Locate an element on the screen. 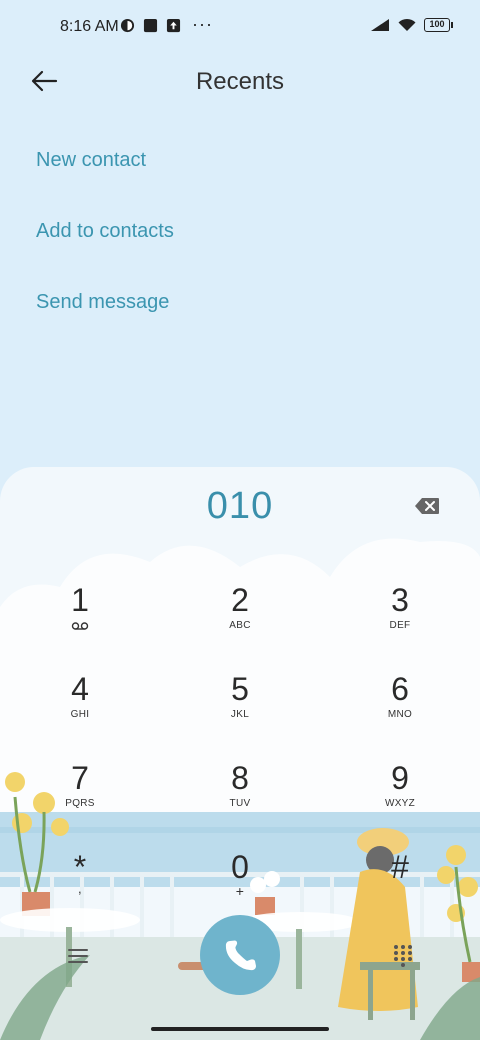 This screenshot has width=480, height=1040. home-indicator is located at coordinates (240, 1029).